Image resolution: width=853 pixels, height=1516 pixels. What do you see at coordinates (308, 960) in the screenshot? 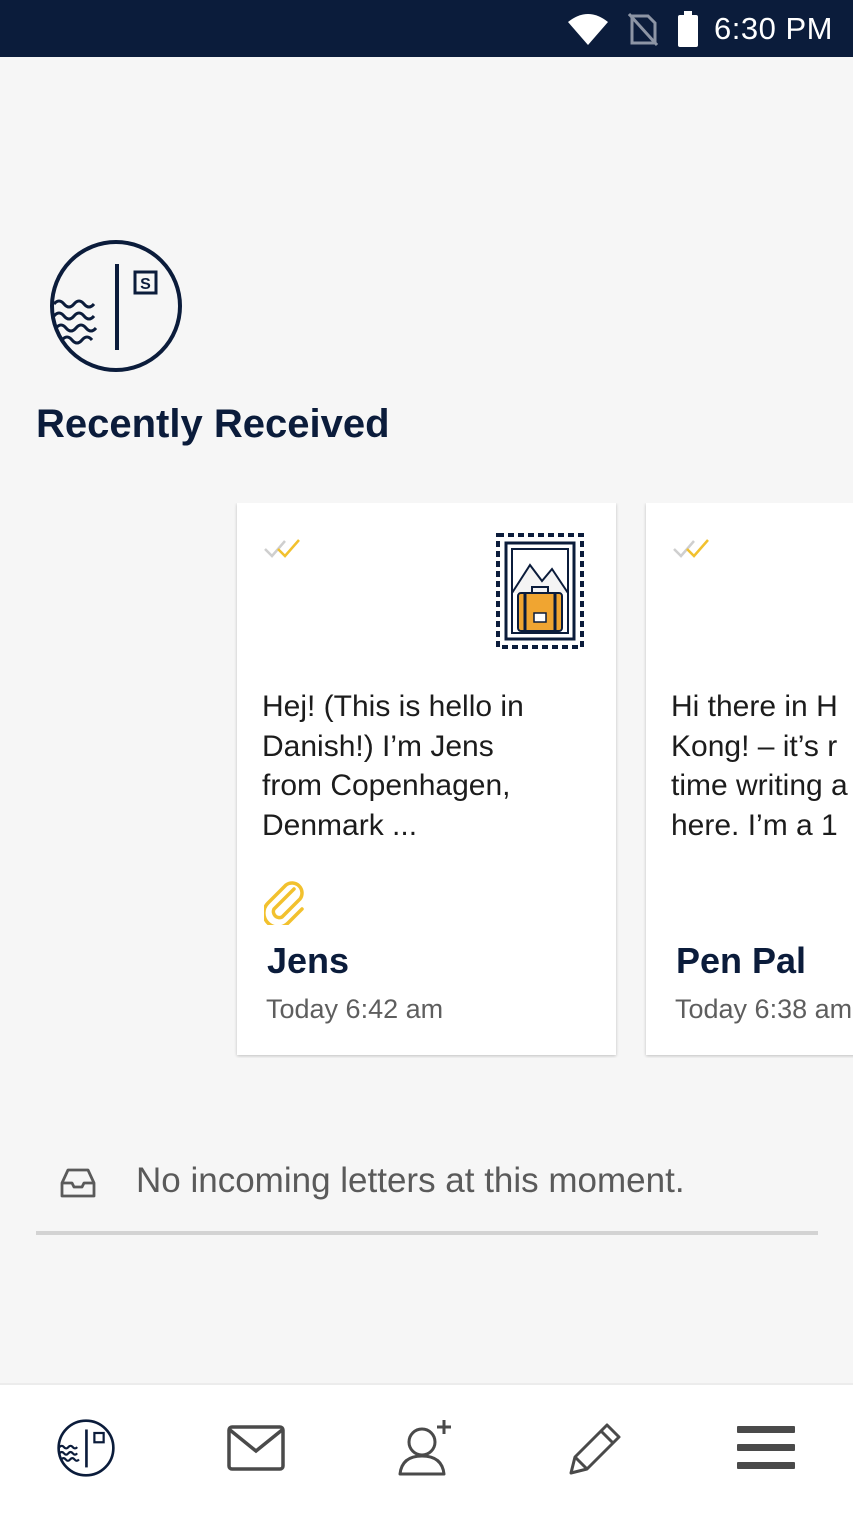
I see `letter-sender: Jens` at bounding box center [308, 960].